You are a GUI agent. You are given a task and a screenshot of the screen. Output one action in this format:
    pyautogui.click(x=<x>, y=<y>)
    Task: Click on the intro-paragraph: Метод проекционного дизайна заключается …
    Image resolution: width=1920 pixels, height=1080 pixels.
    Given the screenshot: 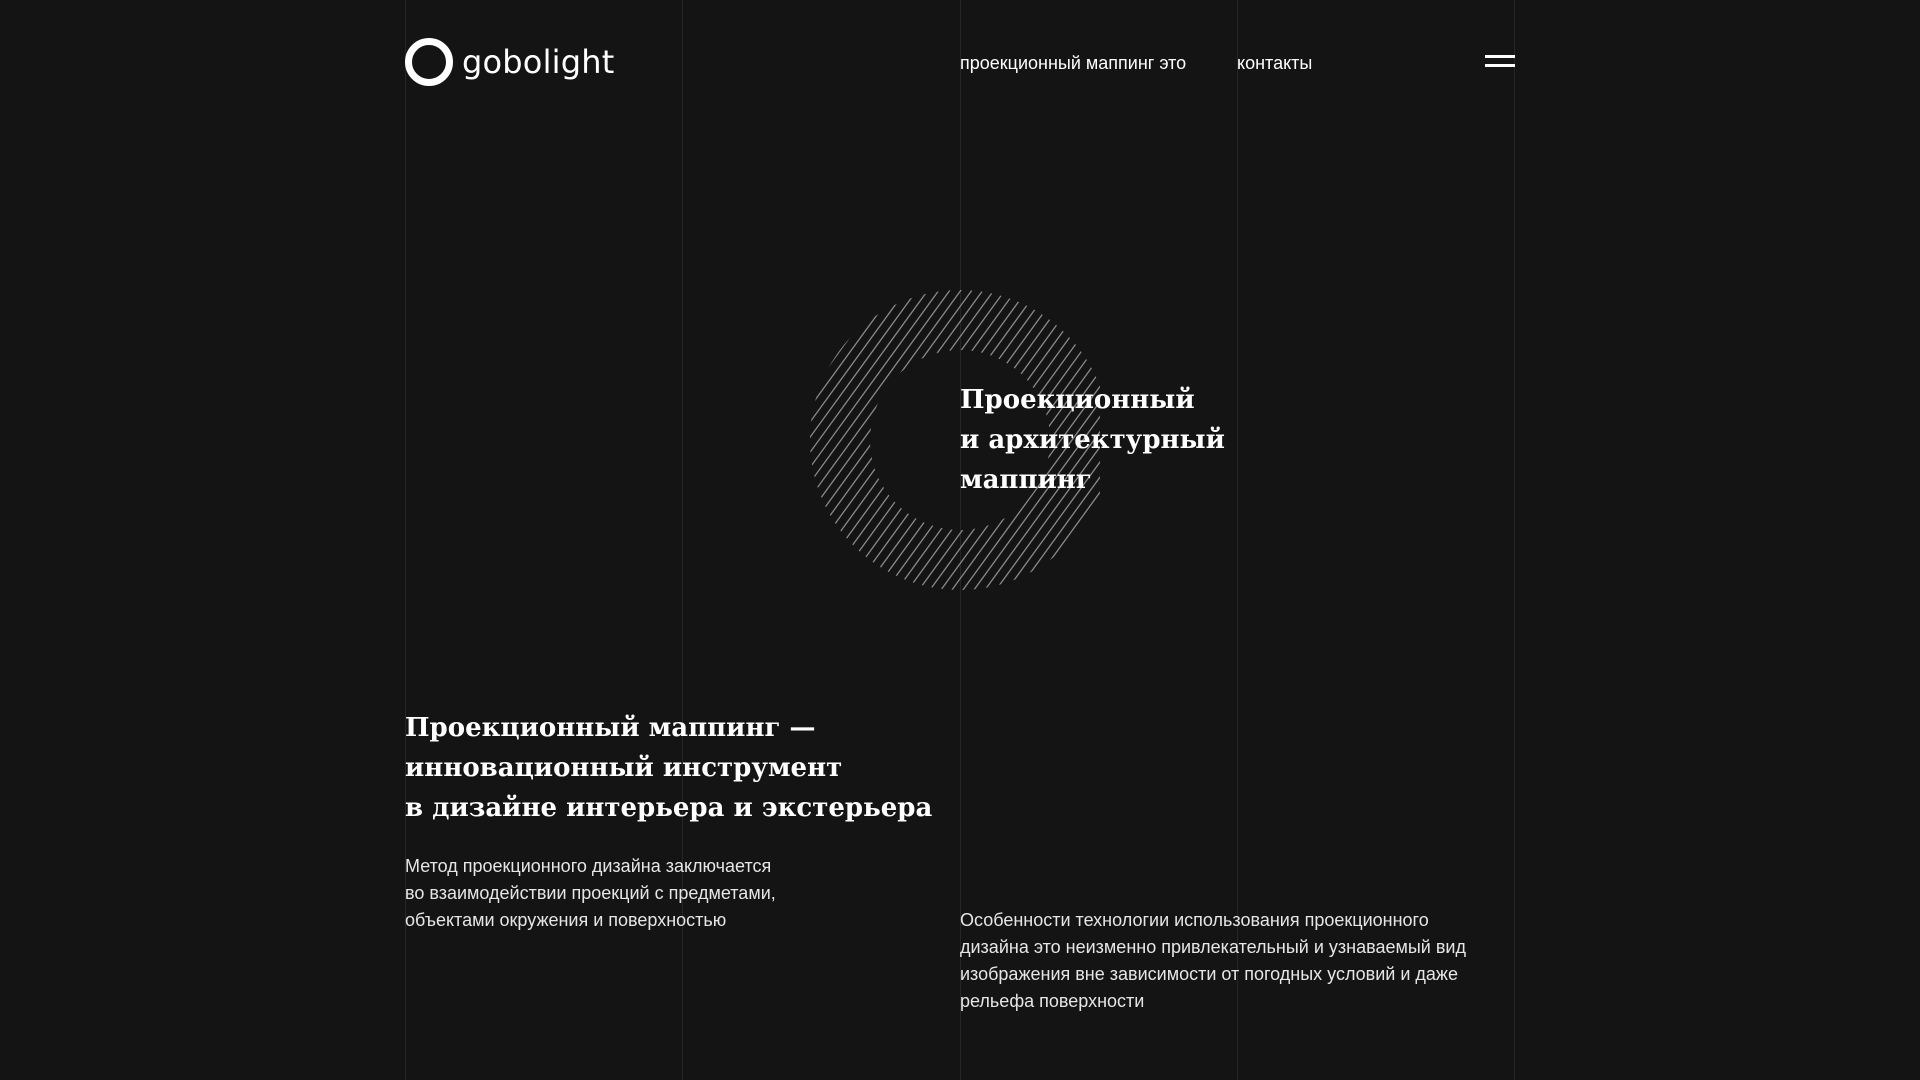 What is the action you would take?
    pyautogui.click(x=590, y=893)
    